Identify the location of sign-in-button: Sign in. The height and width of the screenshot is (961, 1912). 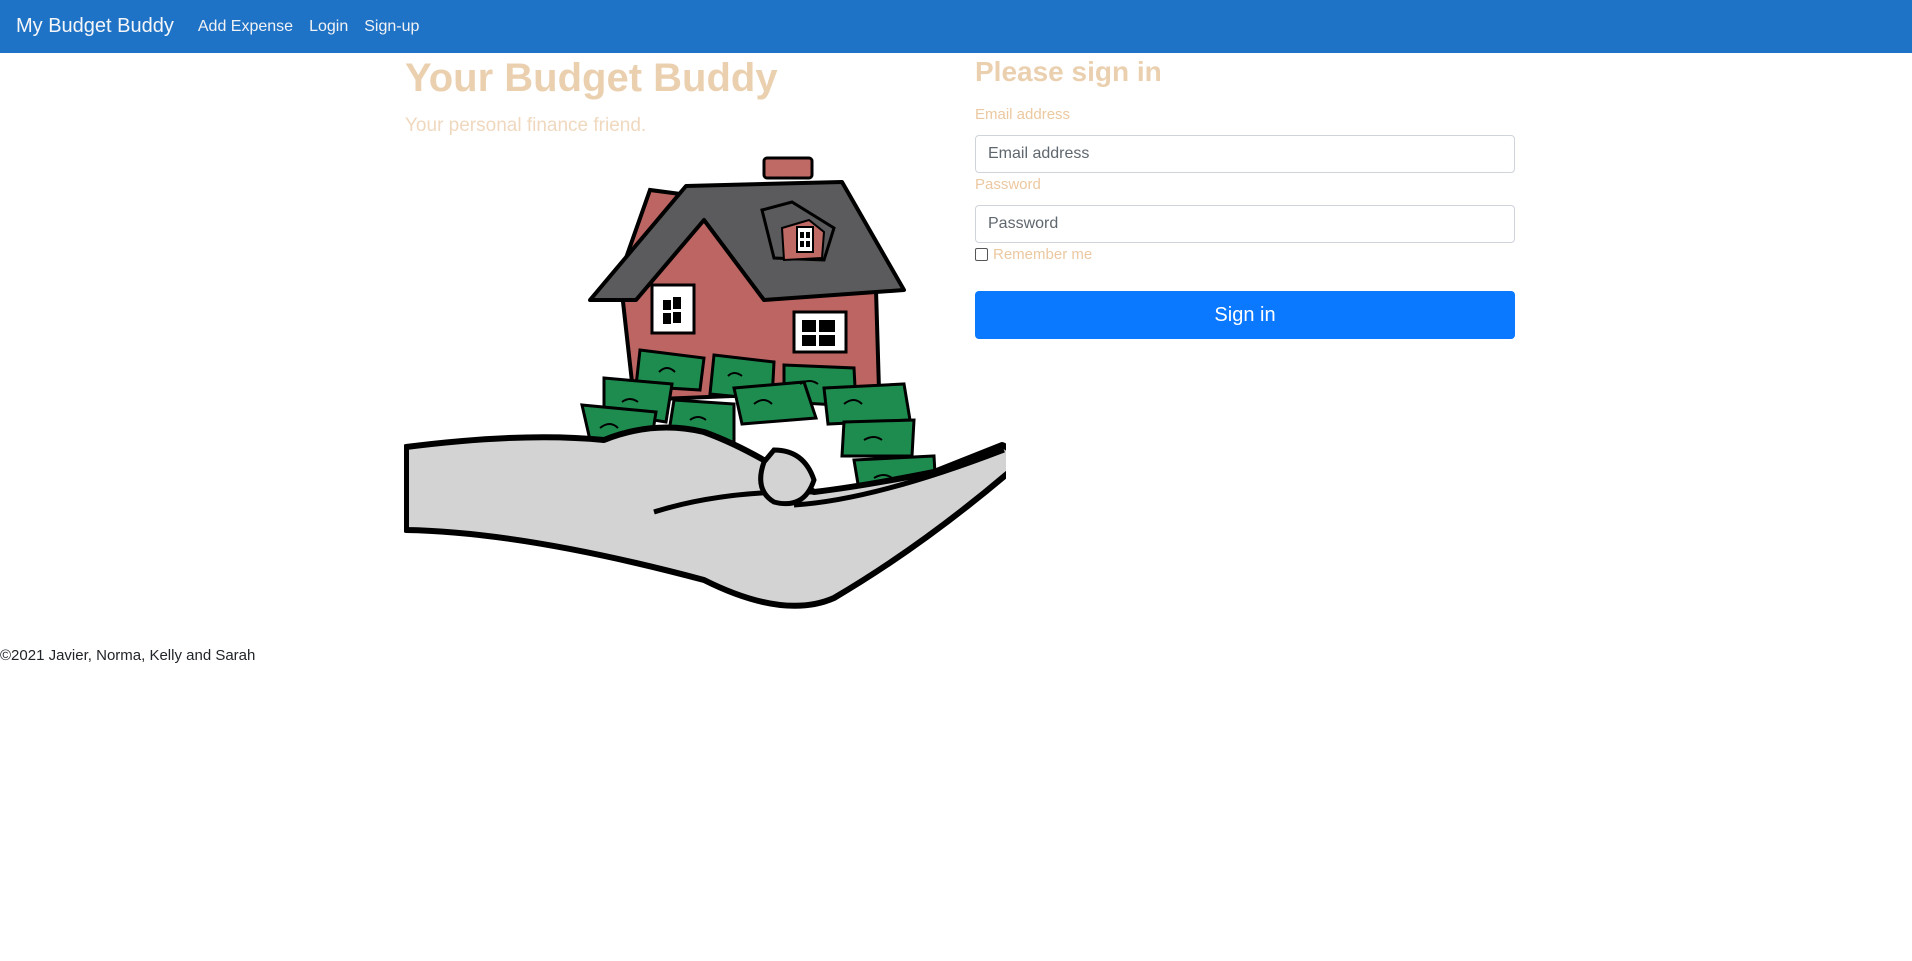
(1245, 315).